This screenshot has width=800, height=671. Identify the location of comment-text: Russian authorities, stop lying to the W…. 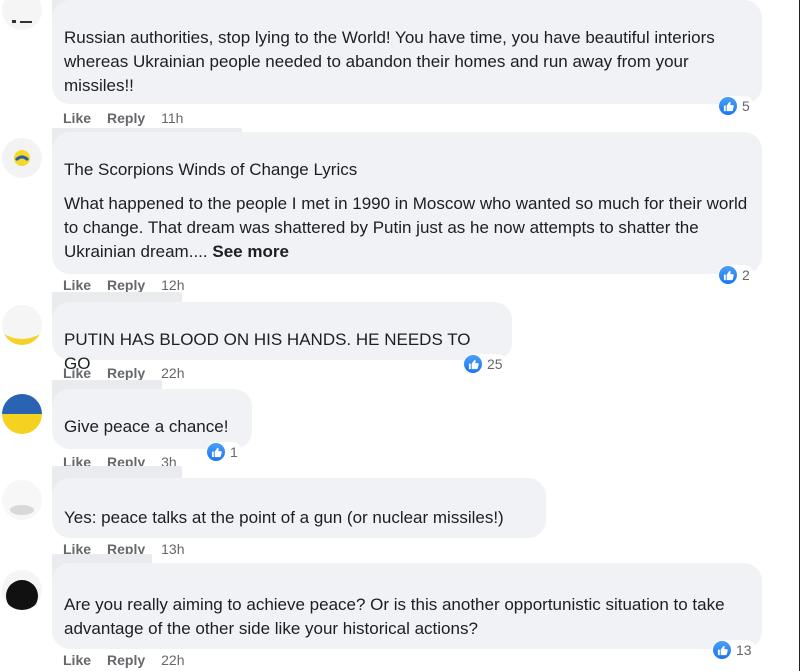
(389, 61).